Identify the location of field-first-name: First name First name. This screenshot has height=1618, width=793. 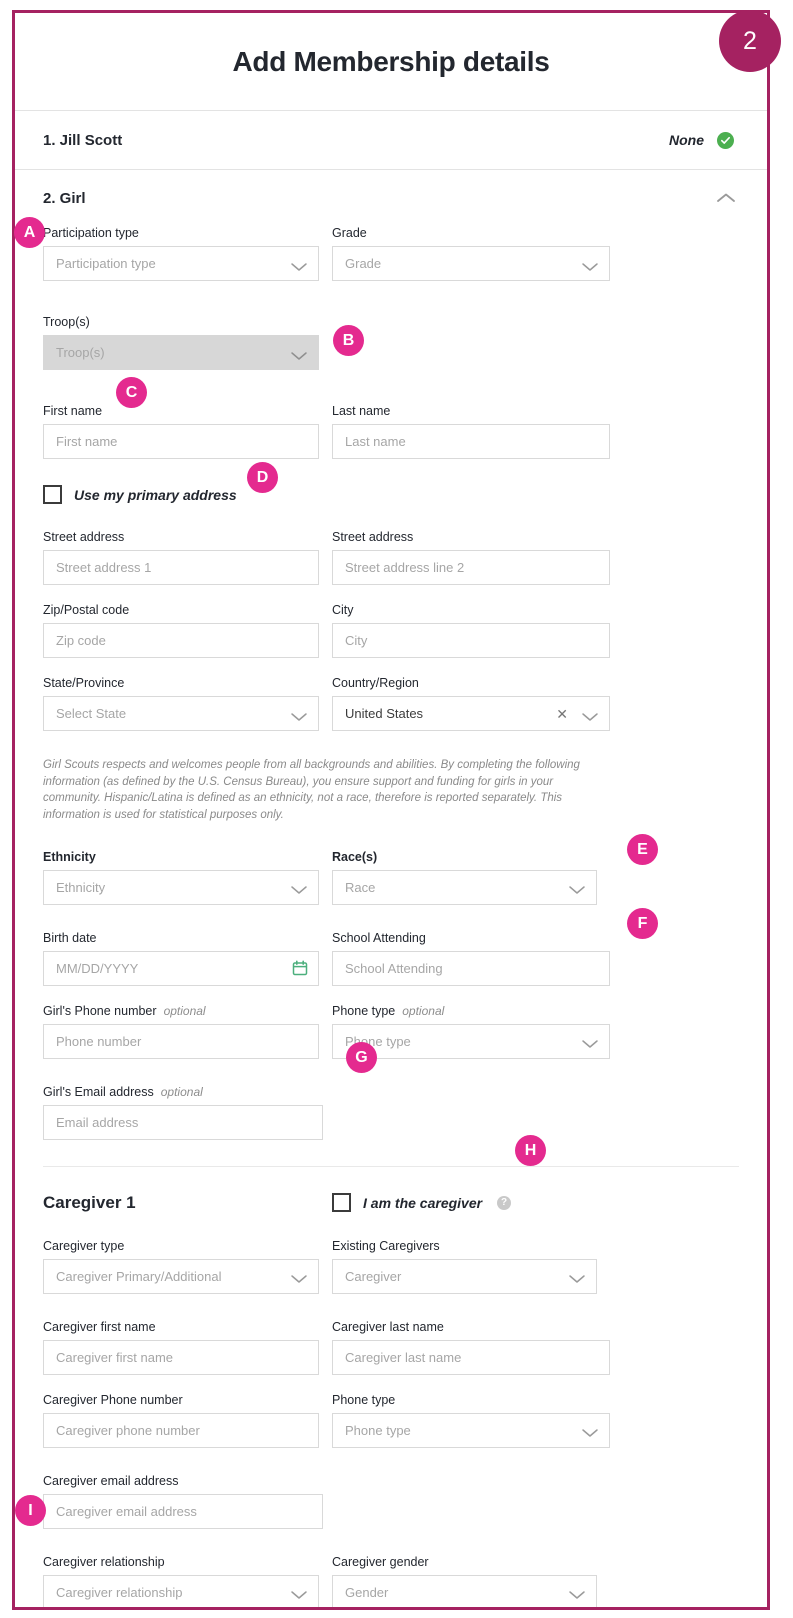
(181, 431).